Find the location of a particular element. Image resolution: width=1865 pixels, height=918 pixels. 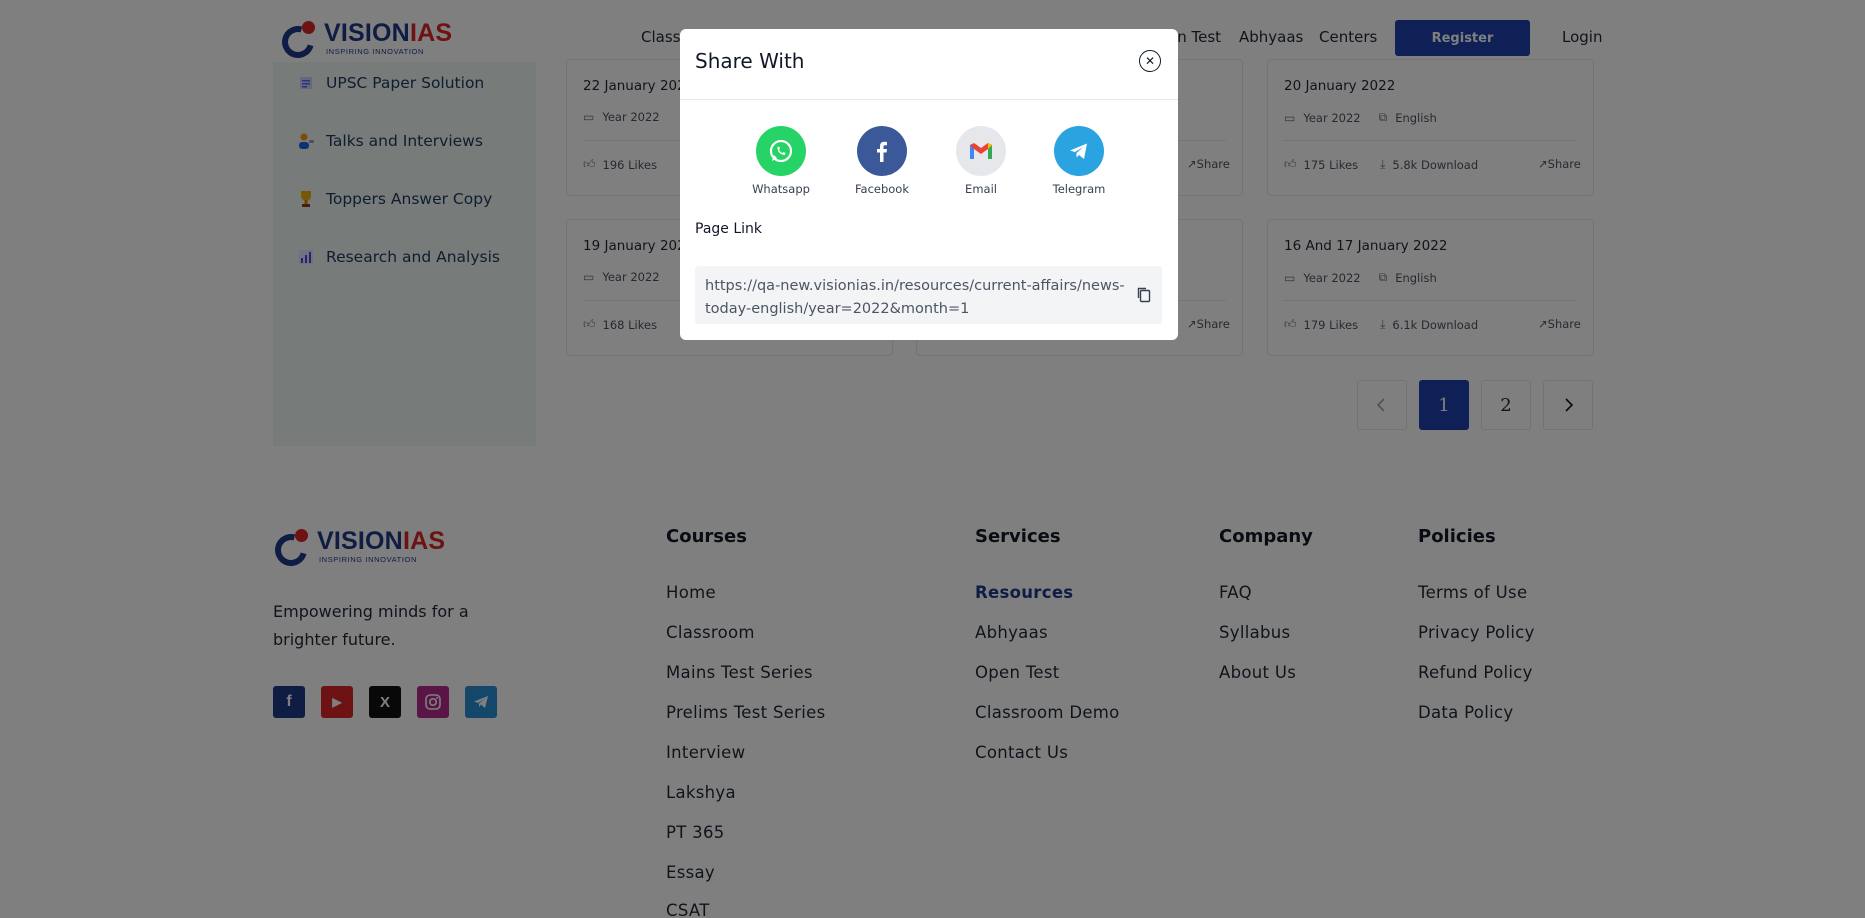

share-option-label: Whatsapp is located at coordinates (781, 189).